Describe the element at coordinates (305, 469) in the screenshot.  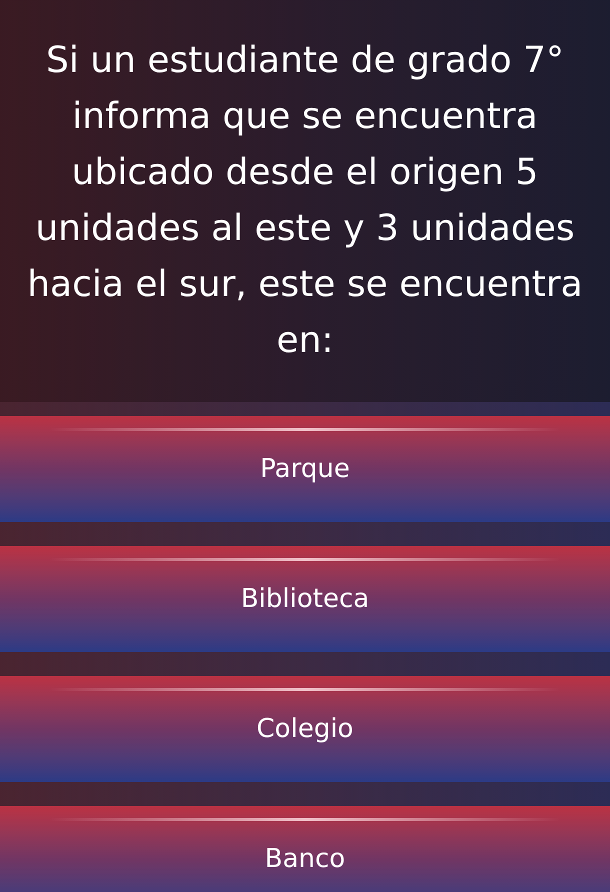
I see `answer-button: Parque` at that location.